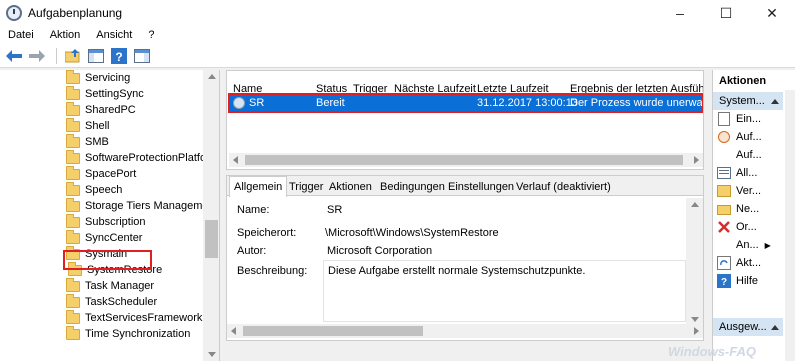  Describe the element at coordinates (14, 56) in the screenshot. I see `back-arrow-icon` at that location.